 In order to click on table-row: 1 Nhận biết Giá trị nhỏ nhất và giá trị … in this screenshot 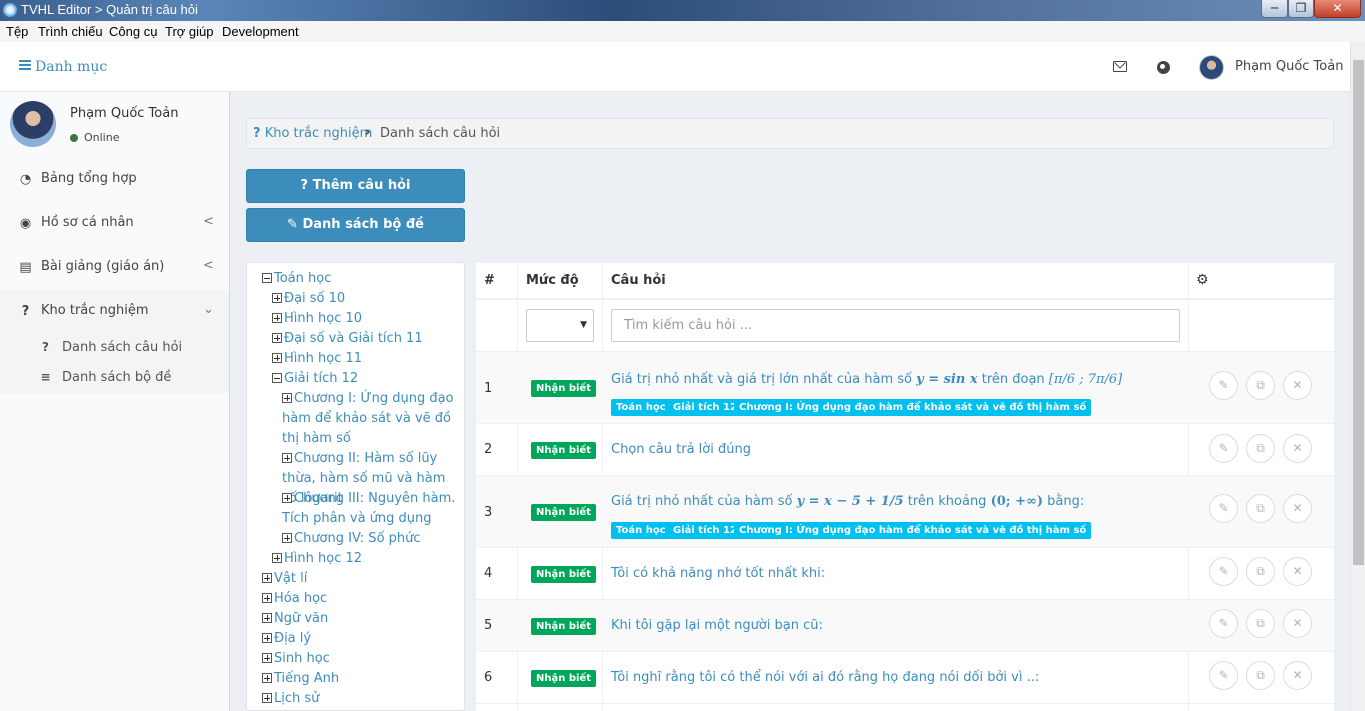, I will do `click(905, 388)`.